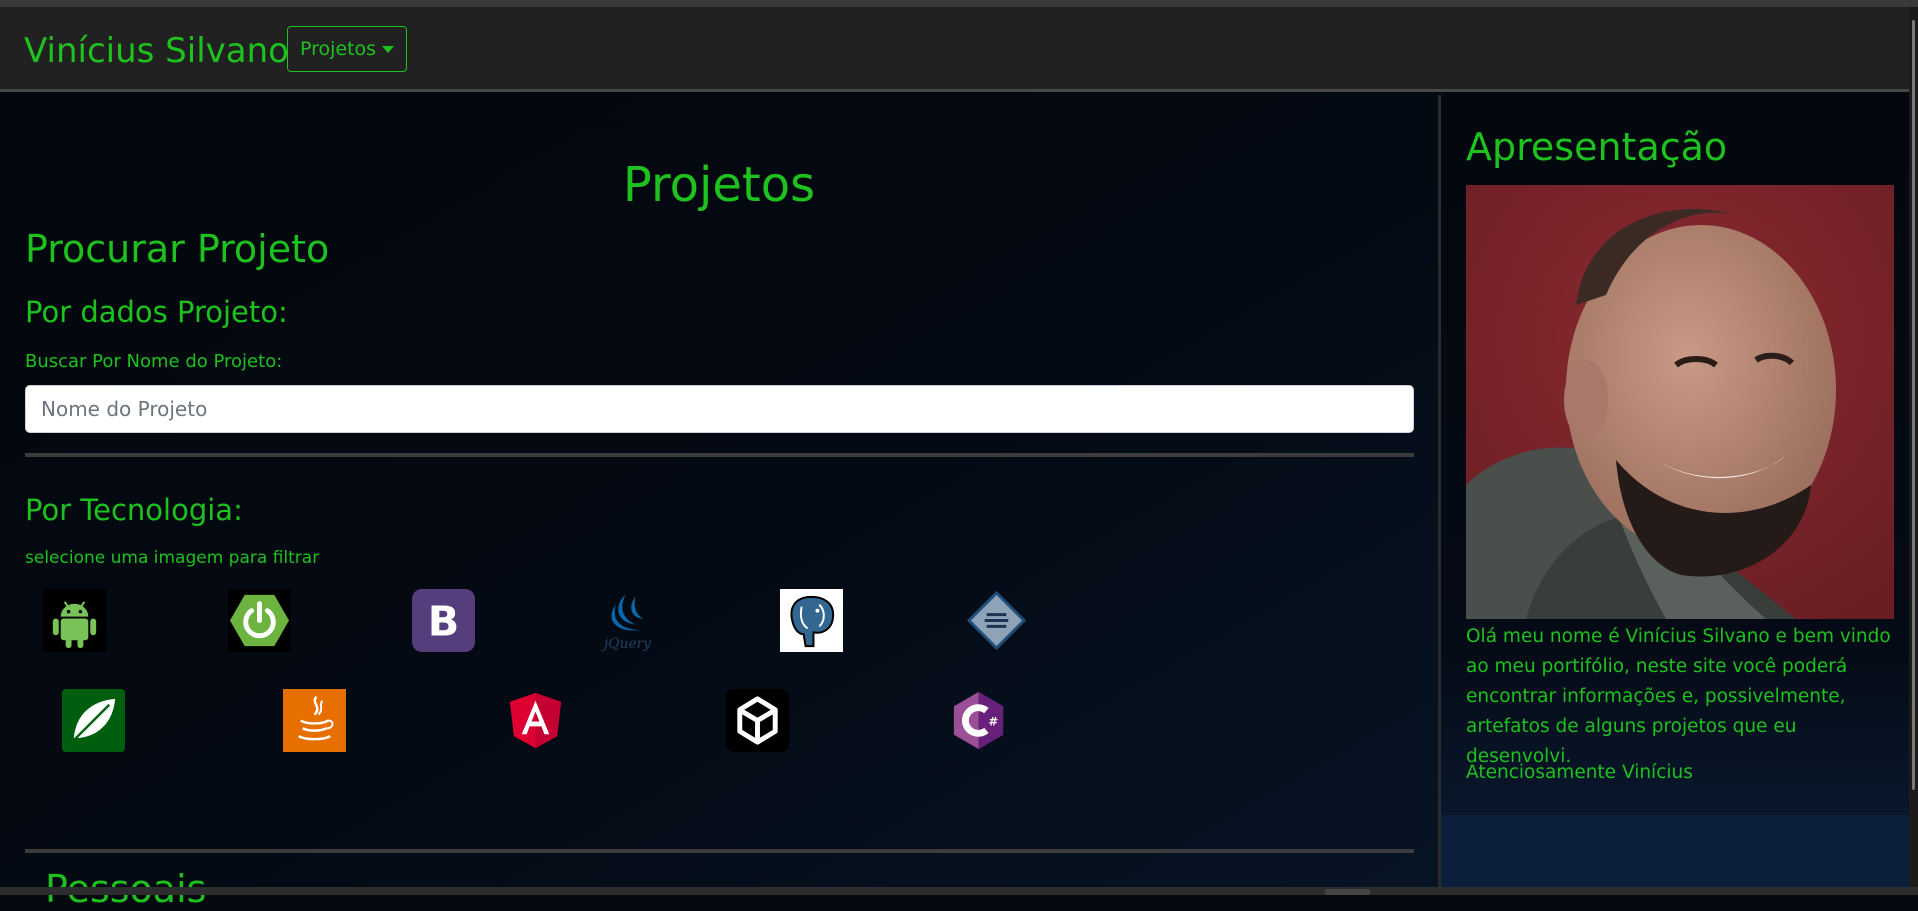 The width and height of the screenshot is (1918, 911). Describe the element at coordinates (154, 361) in the screenshot. I see `project-name-label: Buscar Por Nome do Projeto:` at that location.